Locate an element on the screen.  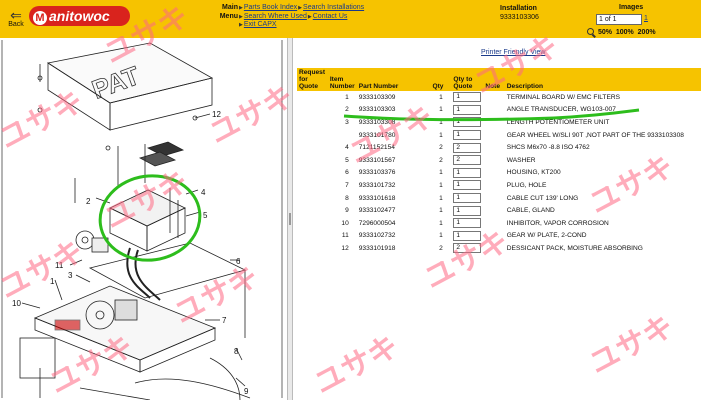
col-item-number: Item Number is located at coordinates (342, 79).